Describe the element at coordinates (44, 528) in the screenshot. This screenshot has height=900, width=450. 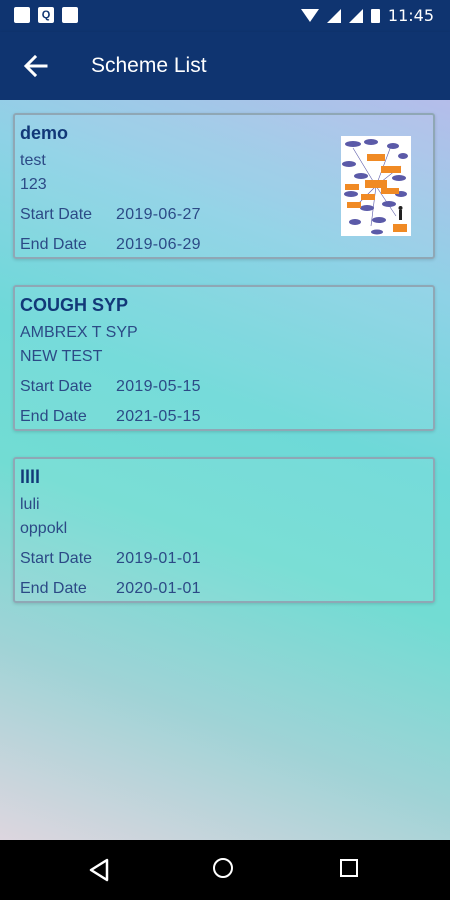
I see `scheme-code: oppokl` at that location.